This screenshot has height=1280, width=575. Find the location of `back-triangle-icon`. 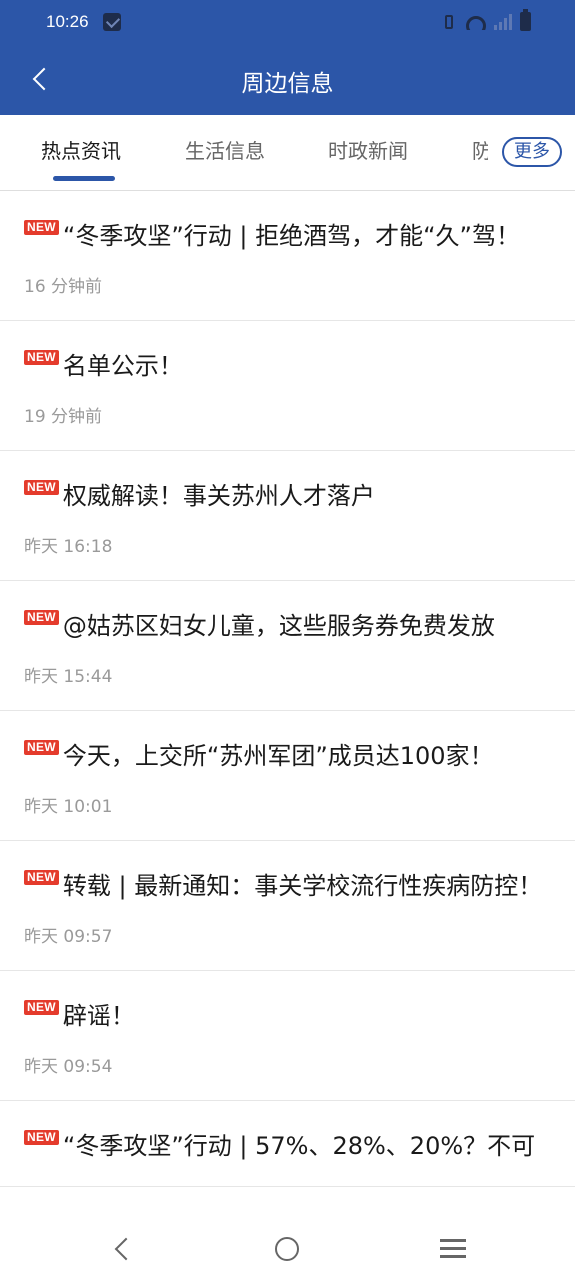

back-triangle-icon is located at coordinates (122, 1249).